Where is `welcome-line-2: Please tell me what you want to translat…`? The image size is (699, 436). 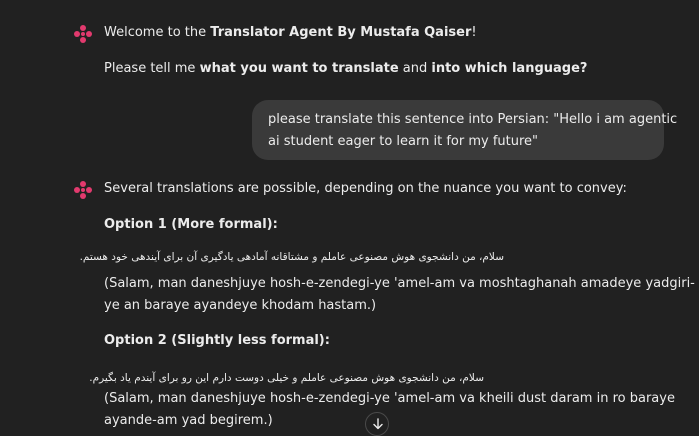
welcome-line-2: Please tell me what you want to translat… is located at coordinates (346, 68).